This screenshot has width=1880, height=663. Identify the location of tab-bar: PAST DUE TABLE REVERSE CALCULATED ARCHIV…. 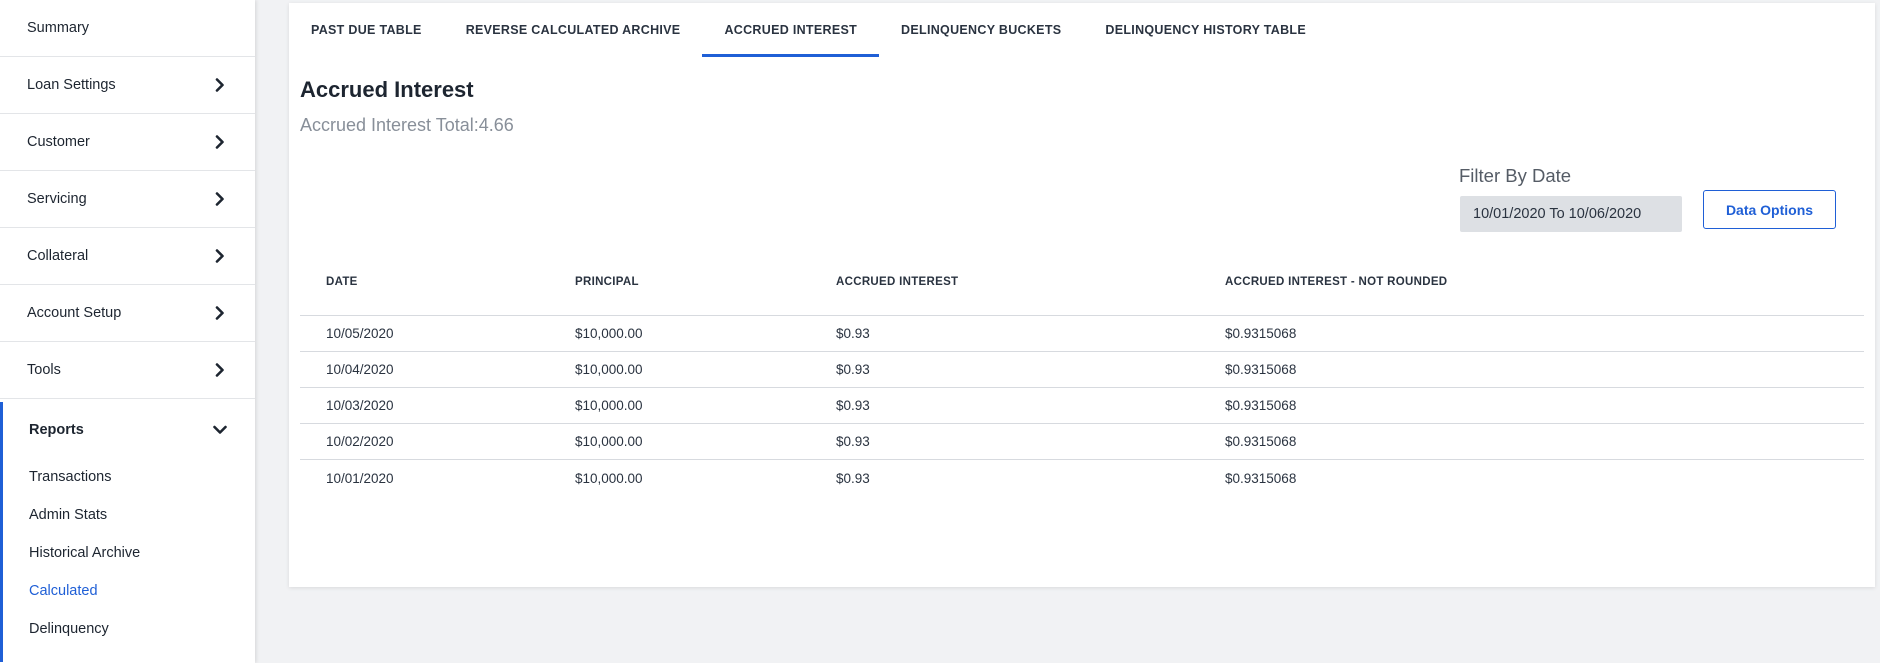
(808, 30).